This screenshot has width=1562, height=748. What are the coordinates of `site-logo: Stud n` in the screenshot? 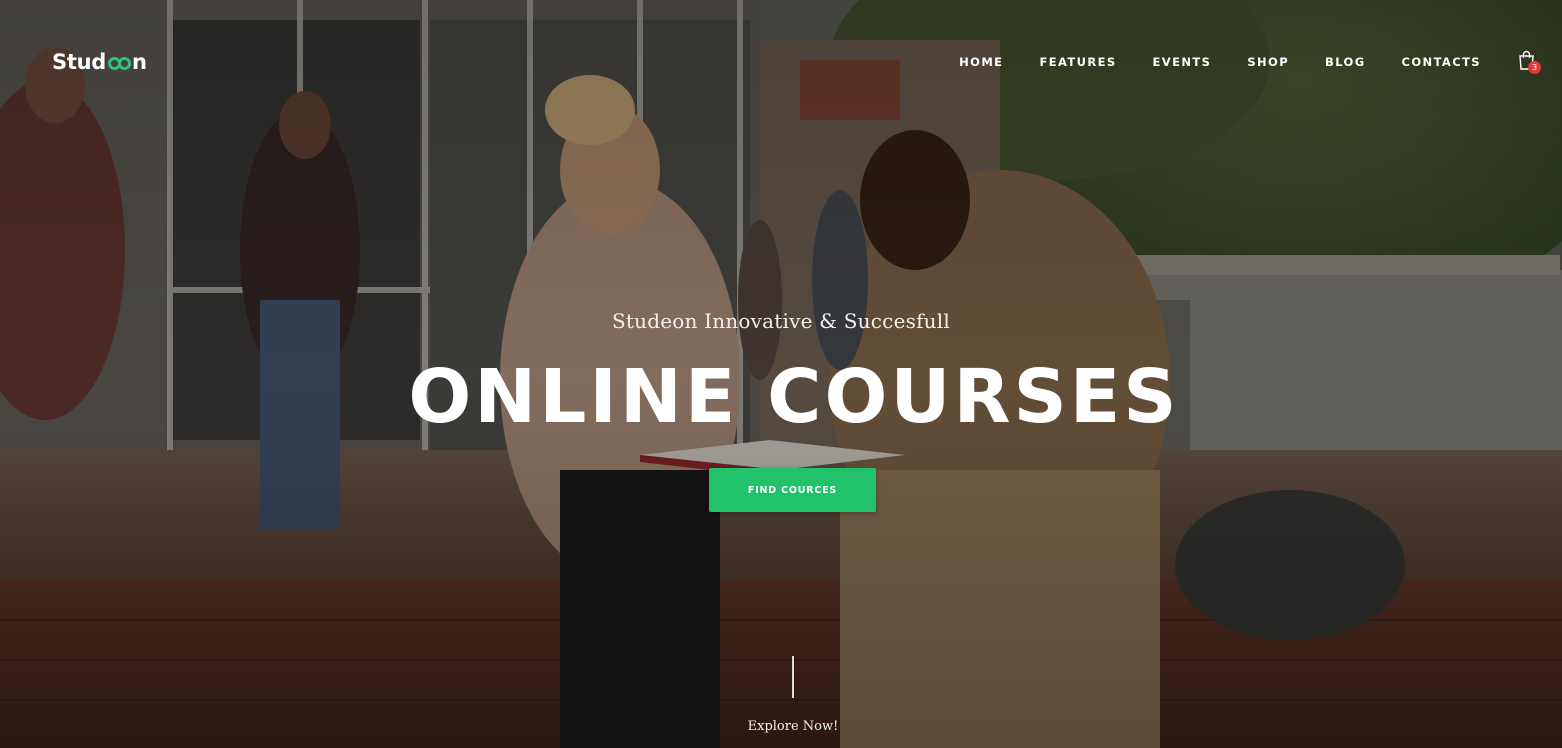 It's located at (99, 62).